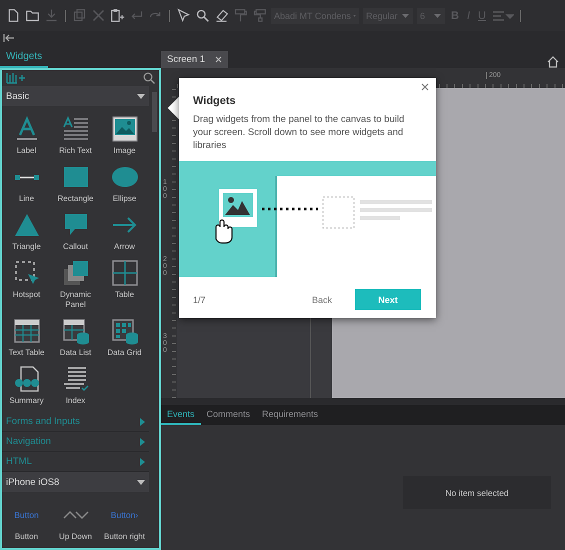 Image resolution: width=565 pixels, height=550 pixels. I want to click on widget-item: Dynamic Panel, so click(75, 284).